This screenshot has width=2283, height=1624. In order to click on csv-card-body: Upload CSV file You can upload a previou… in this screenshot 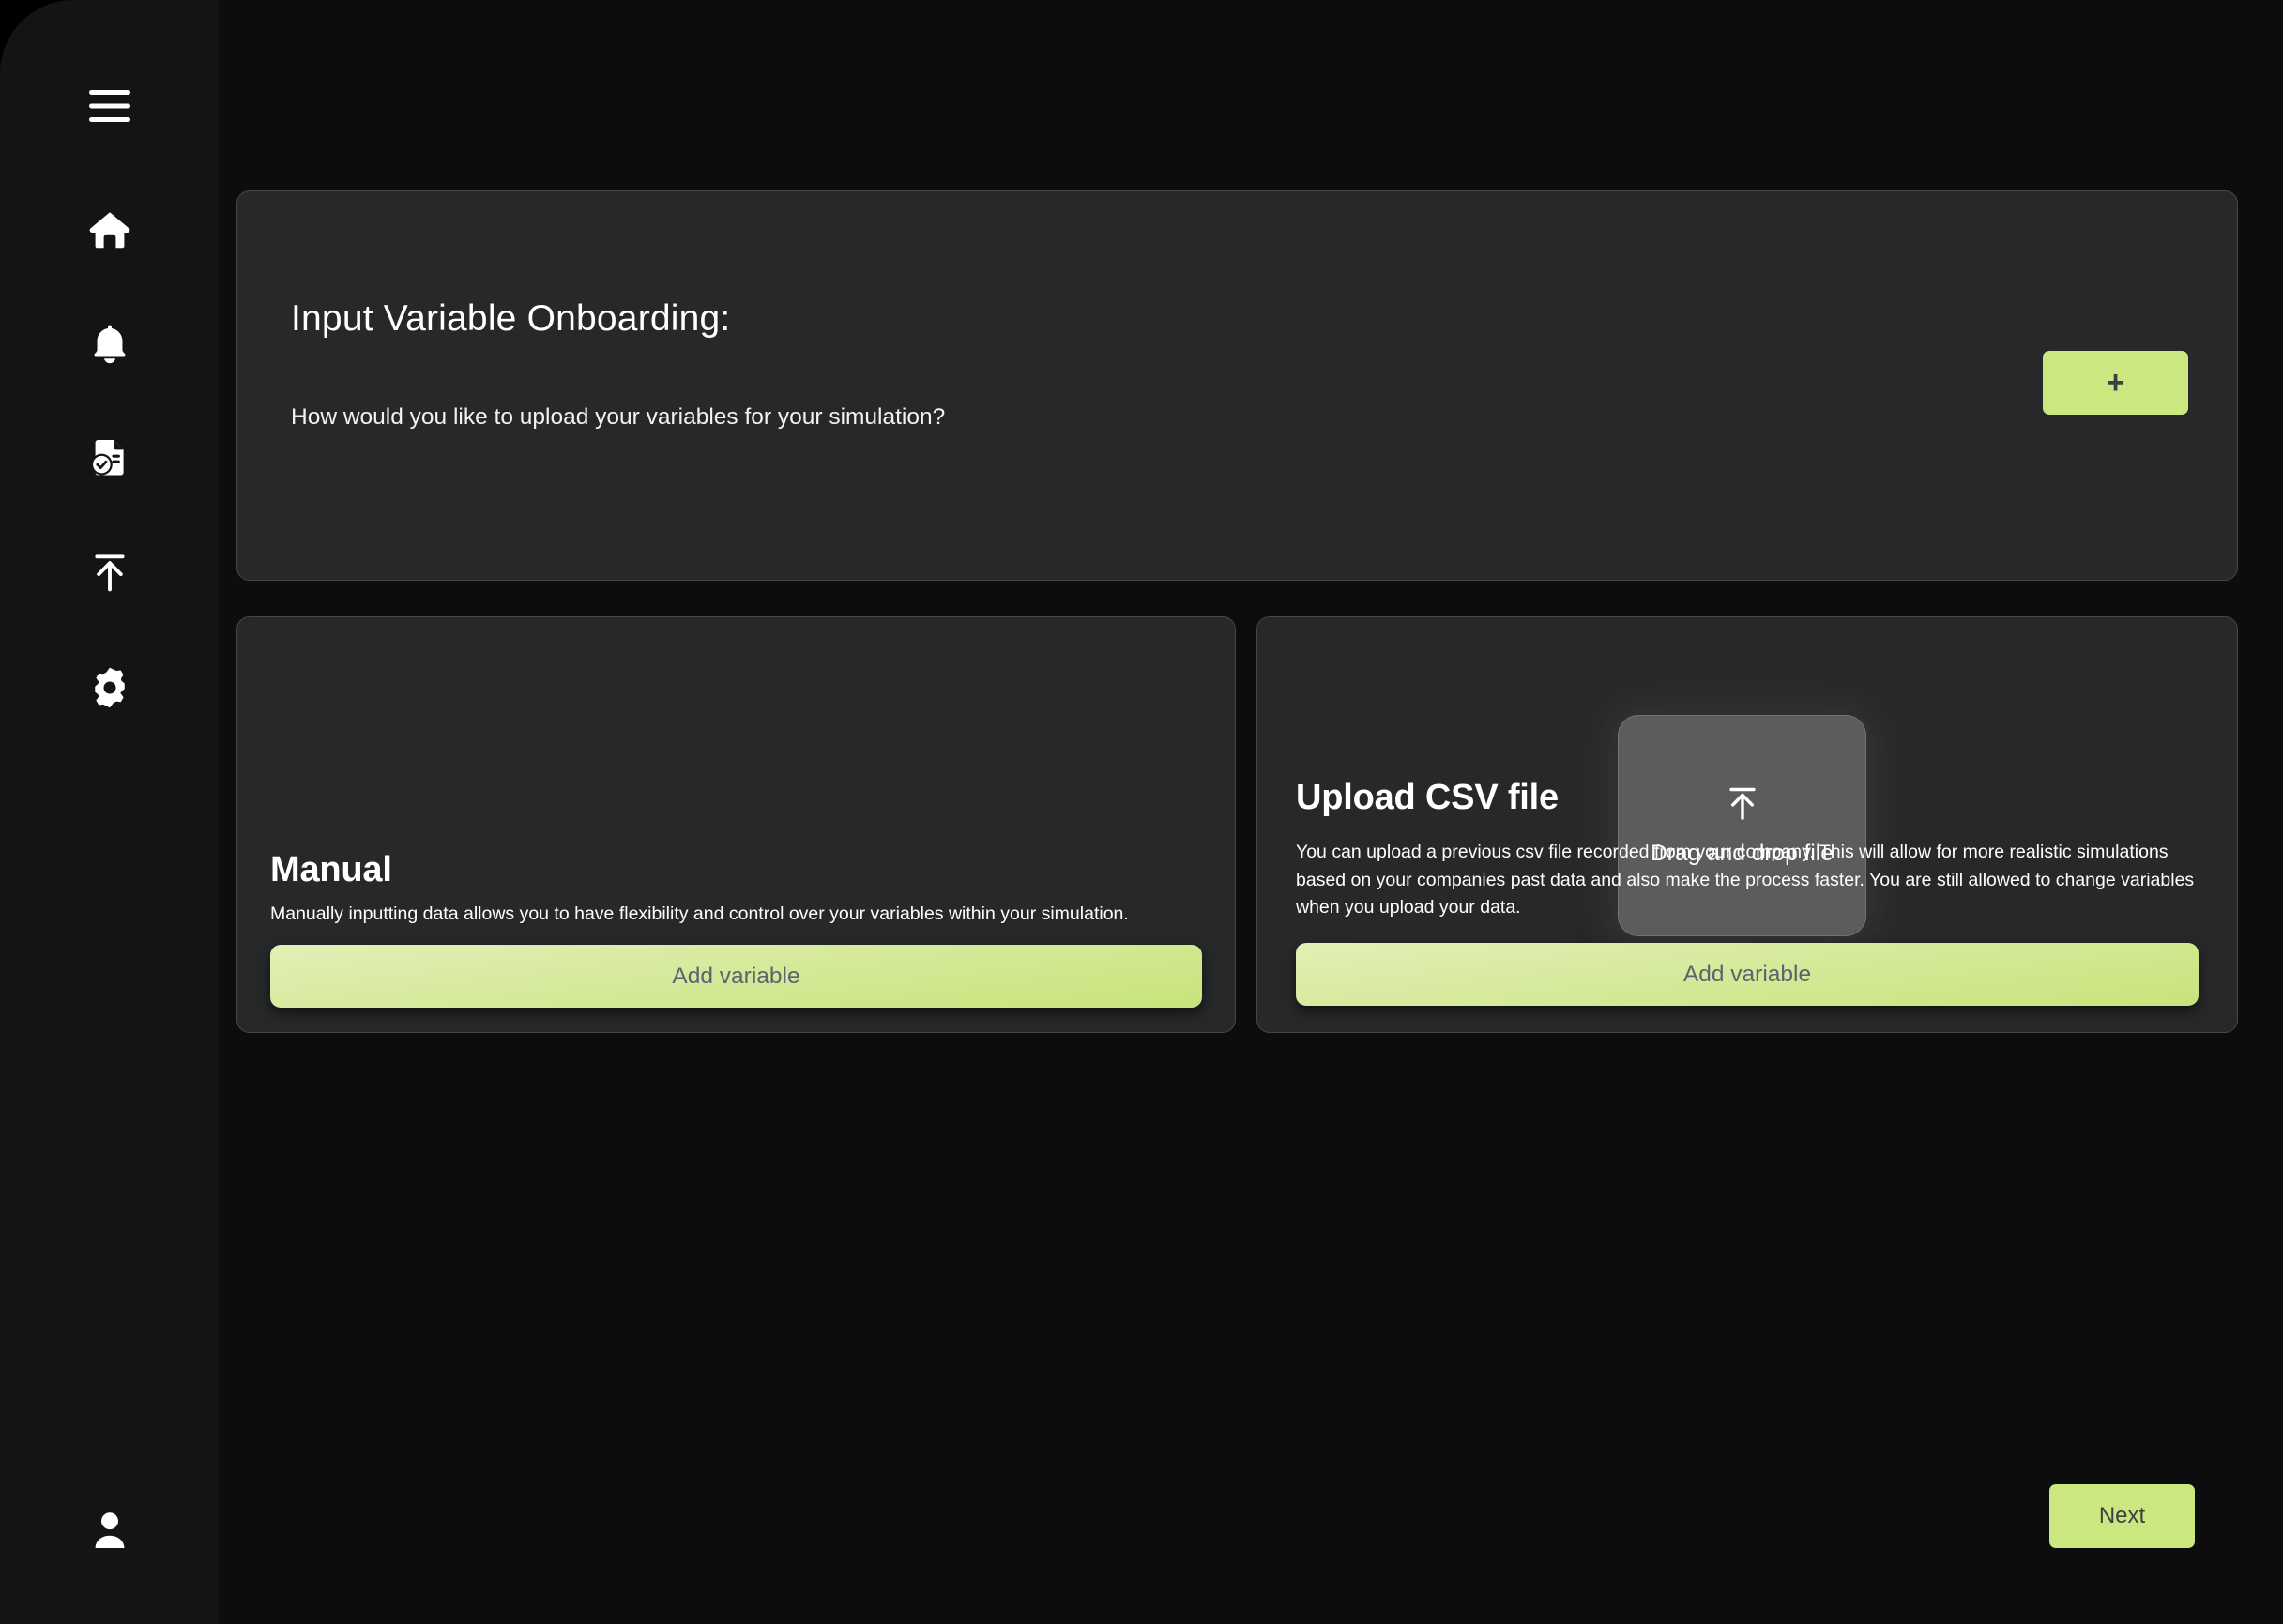, I will do `click(1747, 892)`.